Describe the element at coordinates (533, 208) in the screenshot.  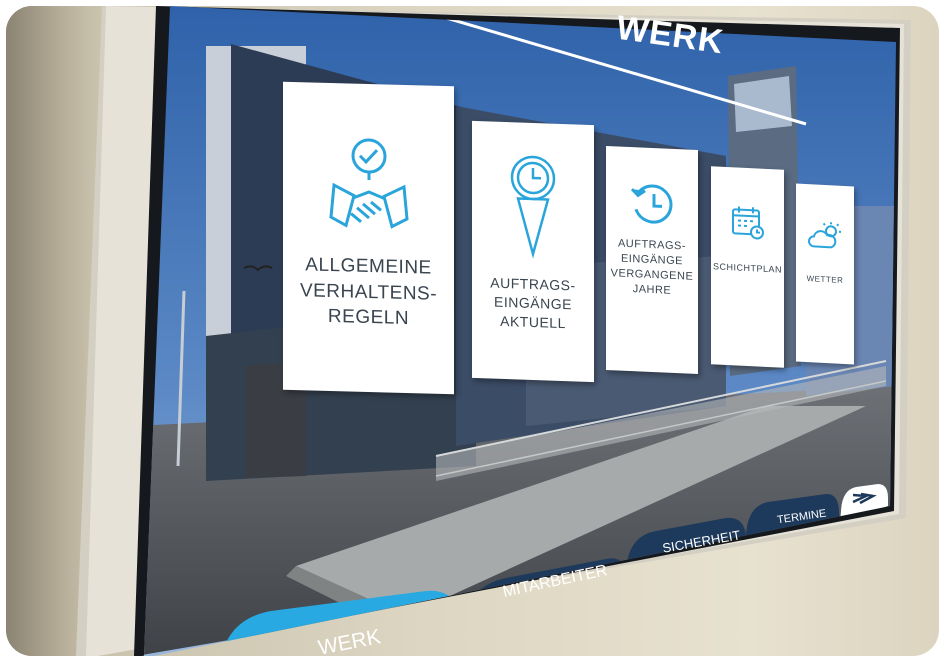
I see `clock-arrow-down-icon` at that location.